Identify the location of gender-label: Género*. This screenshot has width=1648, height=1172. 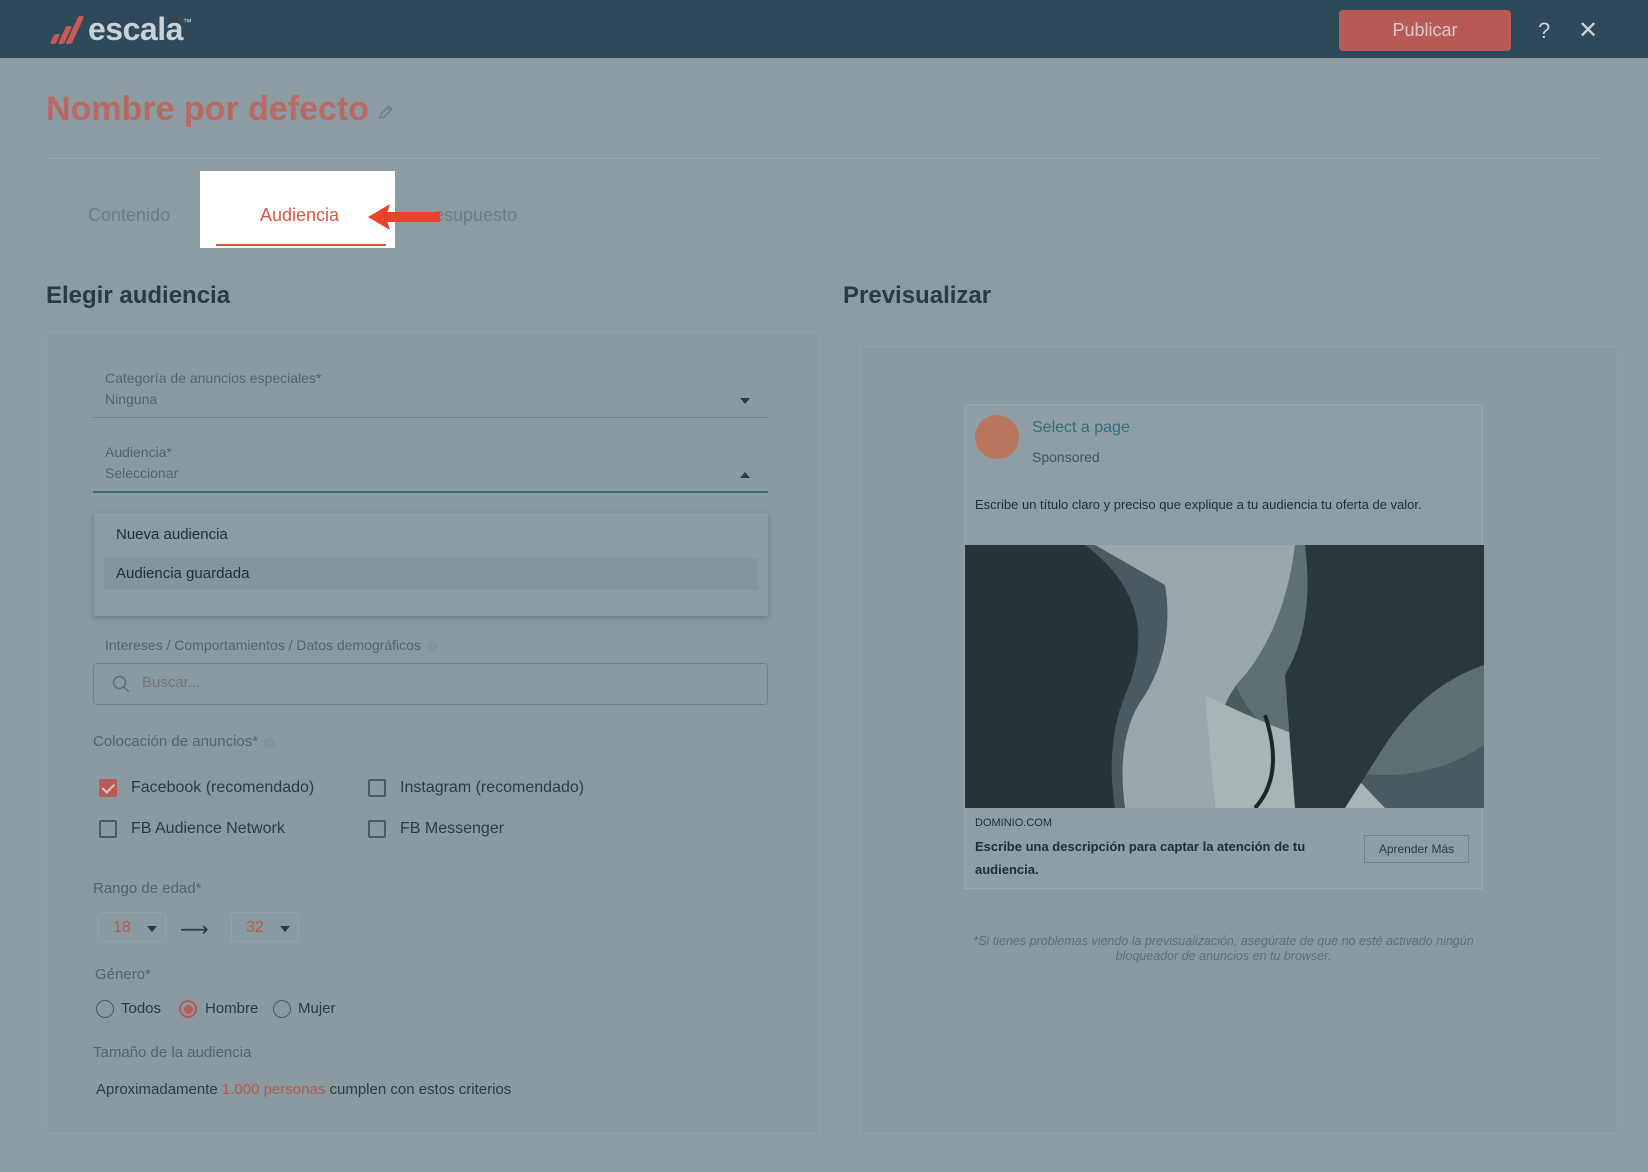
(123, 974).